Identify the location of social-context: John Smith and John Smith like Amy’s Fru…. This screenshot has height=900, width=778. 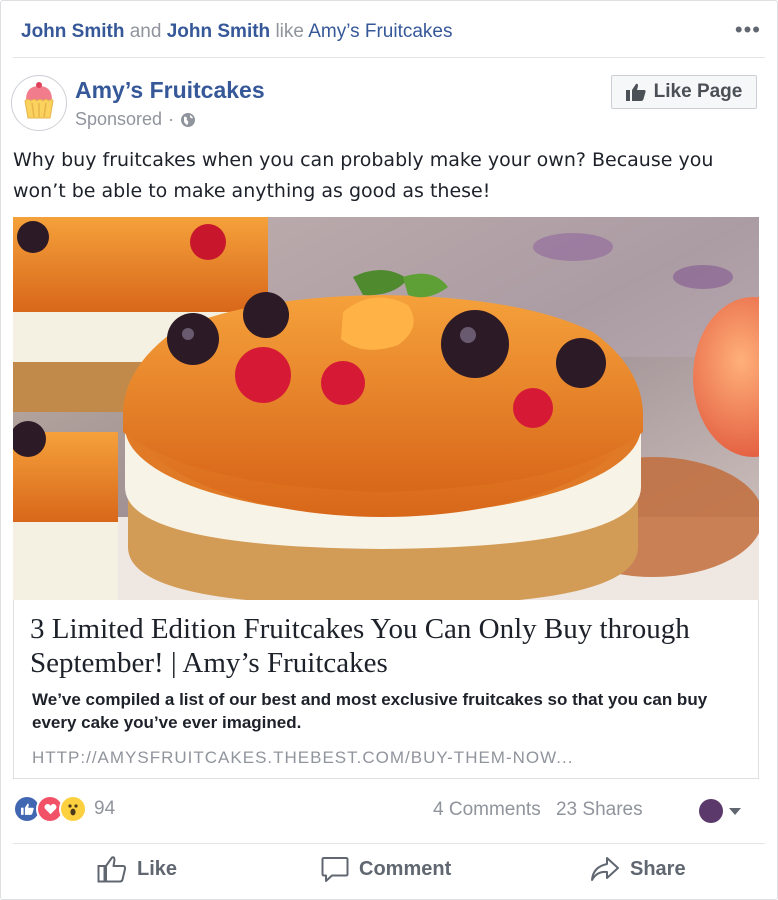
(237, 32).